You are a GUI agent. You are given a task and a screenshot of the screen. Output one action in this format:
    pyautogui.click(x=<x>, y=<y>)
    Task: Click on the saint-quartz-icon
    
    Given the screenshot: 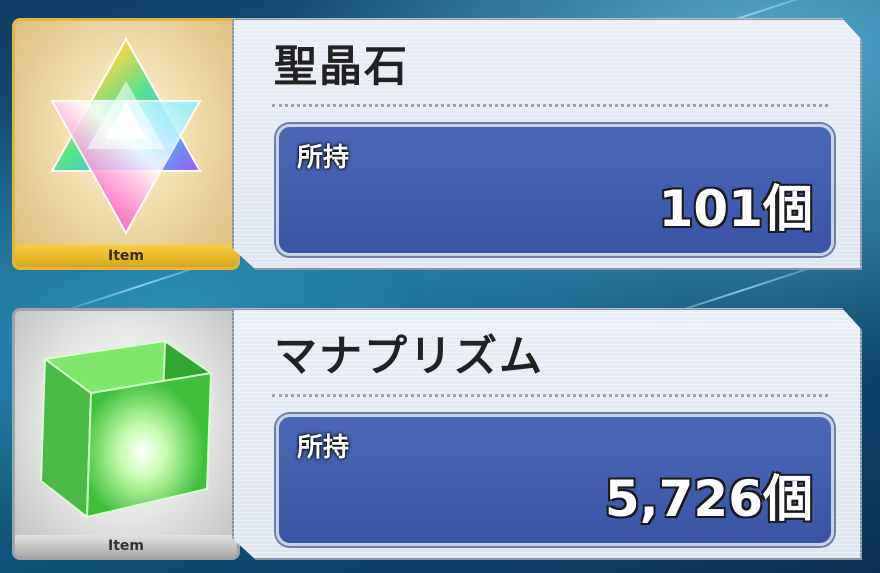 What is the action you would take?
    pyautogui.click(x=126, y=136)
    